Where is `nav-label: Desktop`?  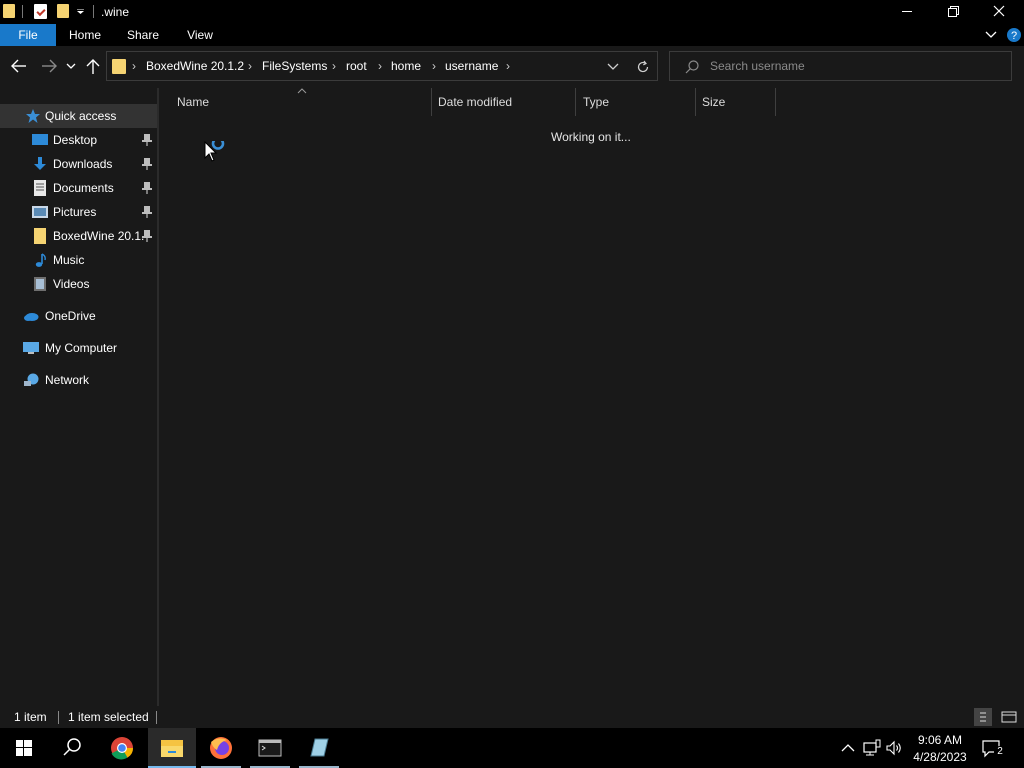
nav-label: Desktop is located at coordinates (75, 140).